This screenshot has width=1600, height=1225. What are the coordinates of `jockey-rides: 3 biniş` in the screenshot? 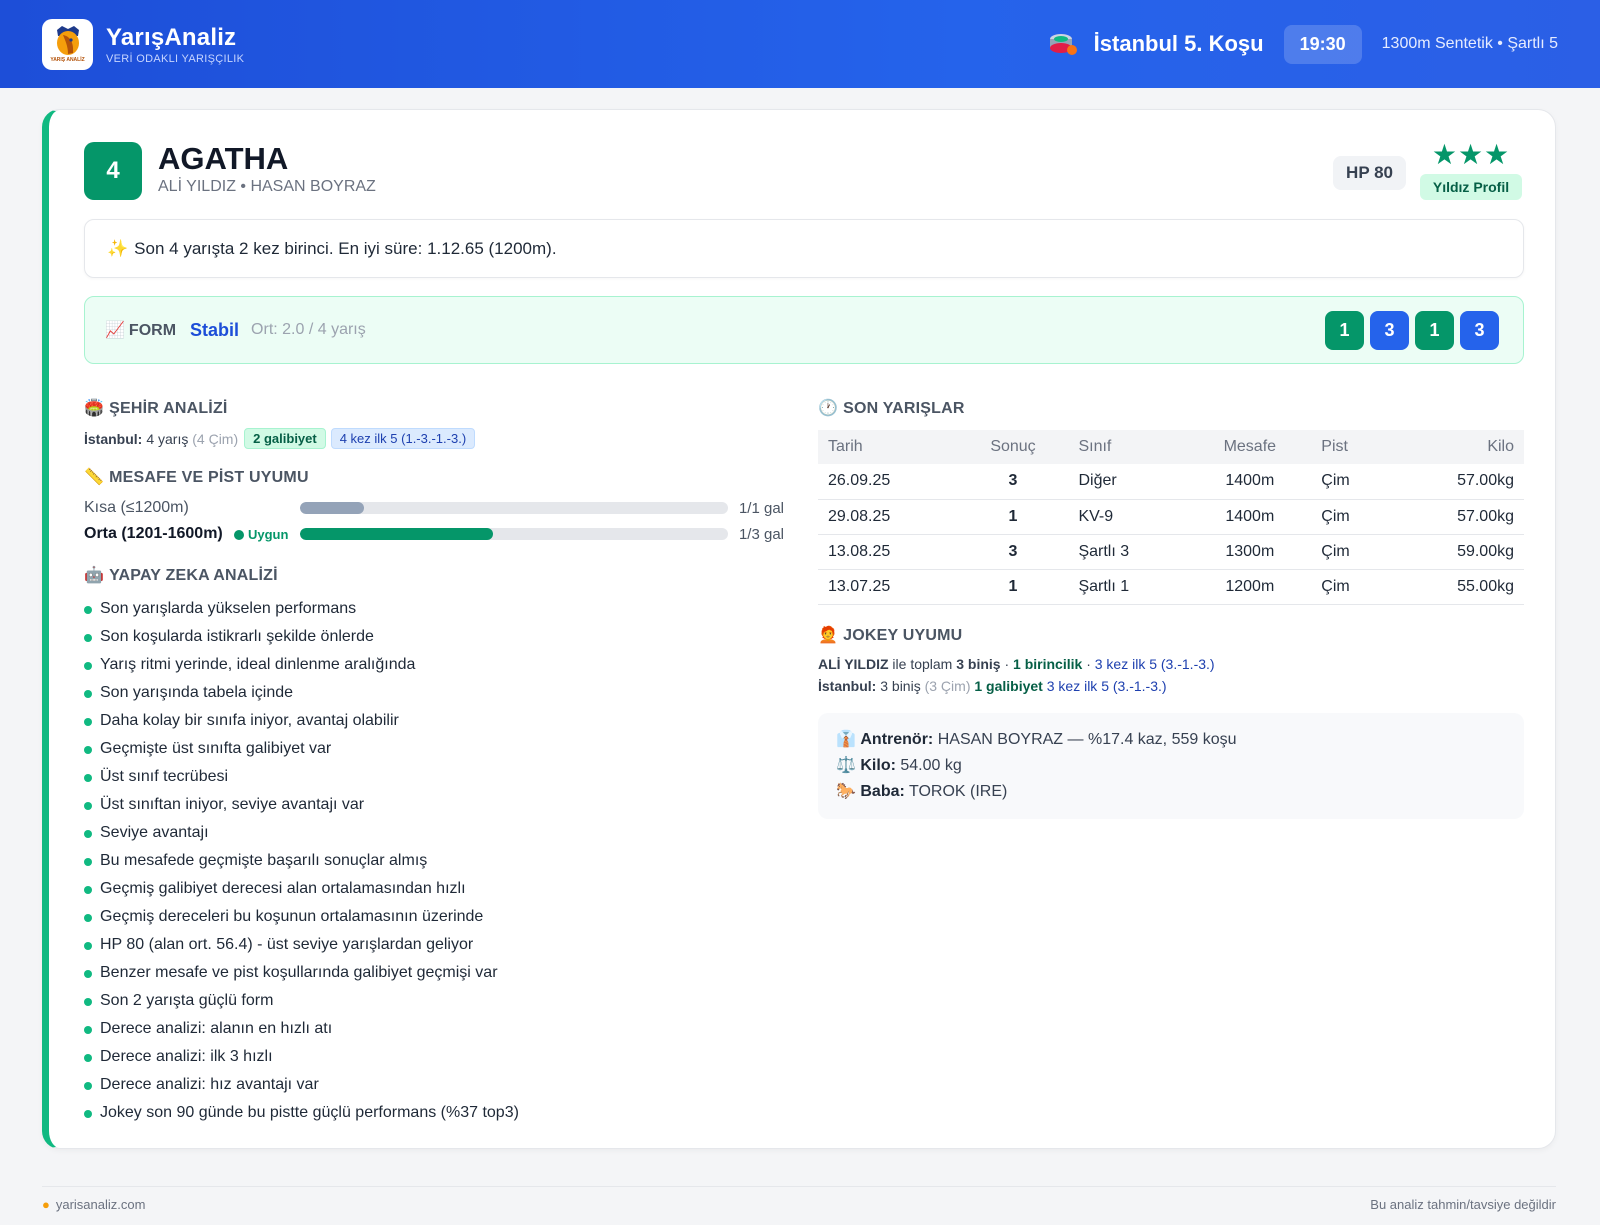 It's located at (978, 663).